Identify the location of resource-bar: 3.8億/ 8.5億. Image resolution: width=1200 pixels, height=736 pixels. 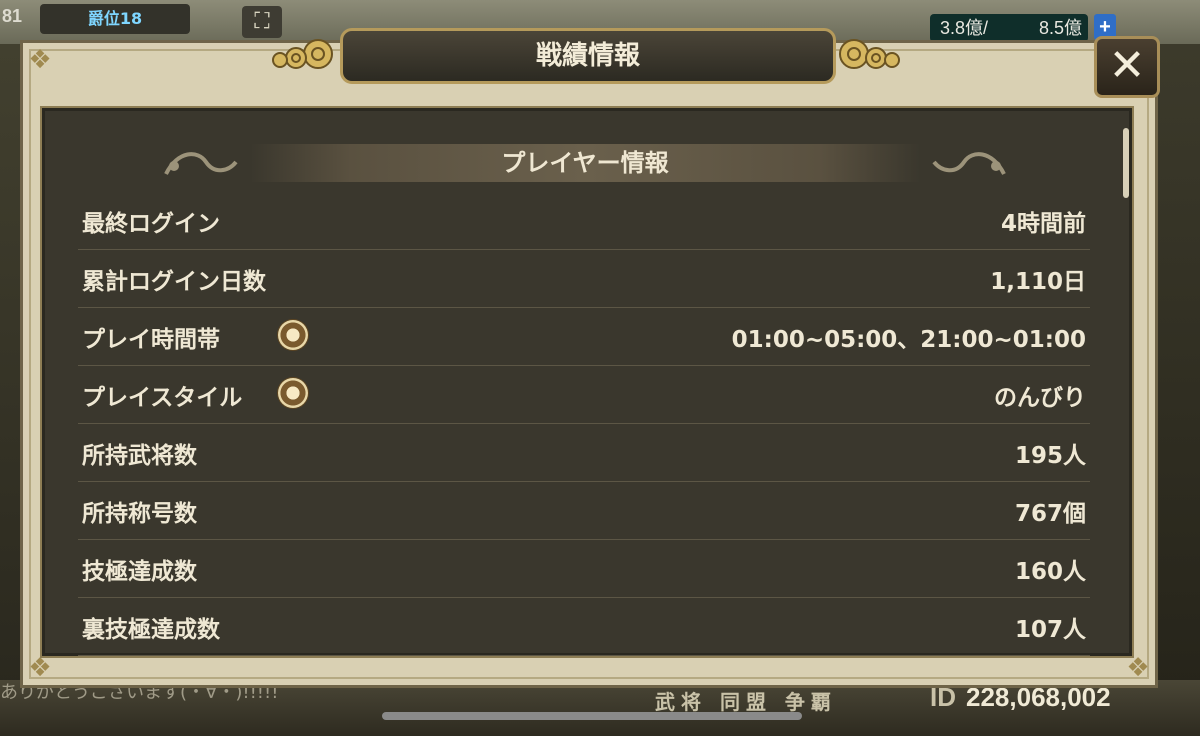
(1009, 28).